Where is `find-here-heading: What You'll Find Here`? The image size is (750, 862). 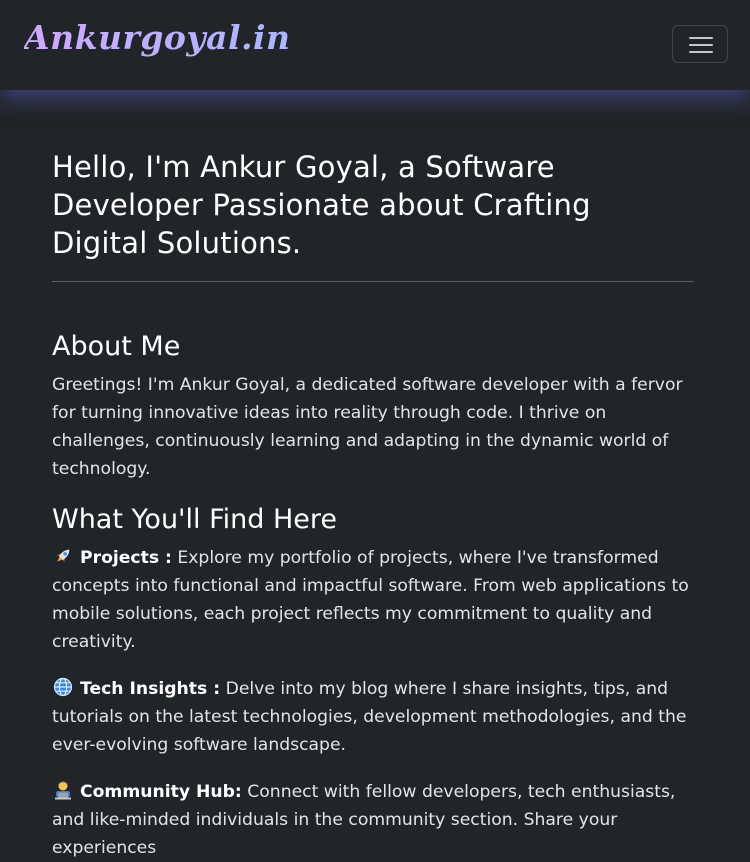
find-here-heading: What You'll Find Here is located at coordinates (195, 519).